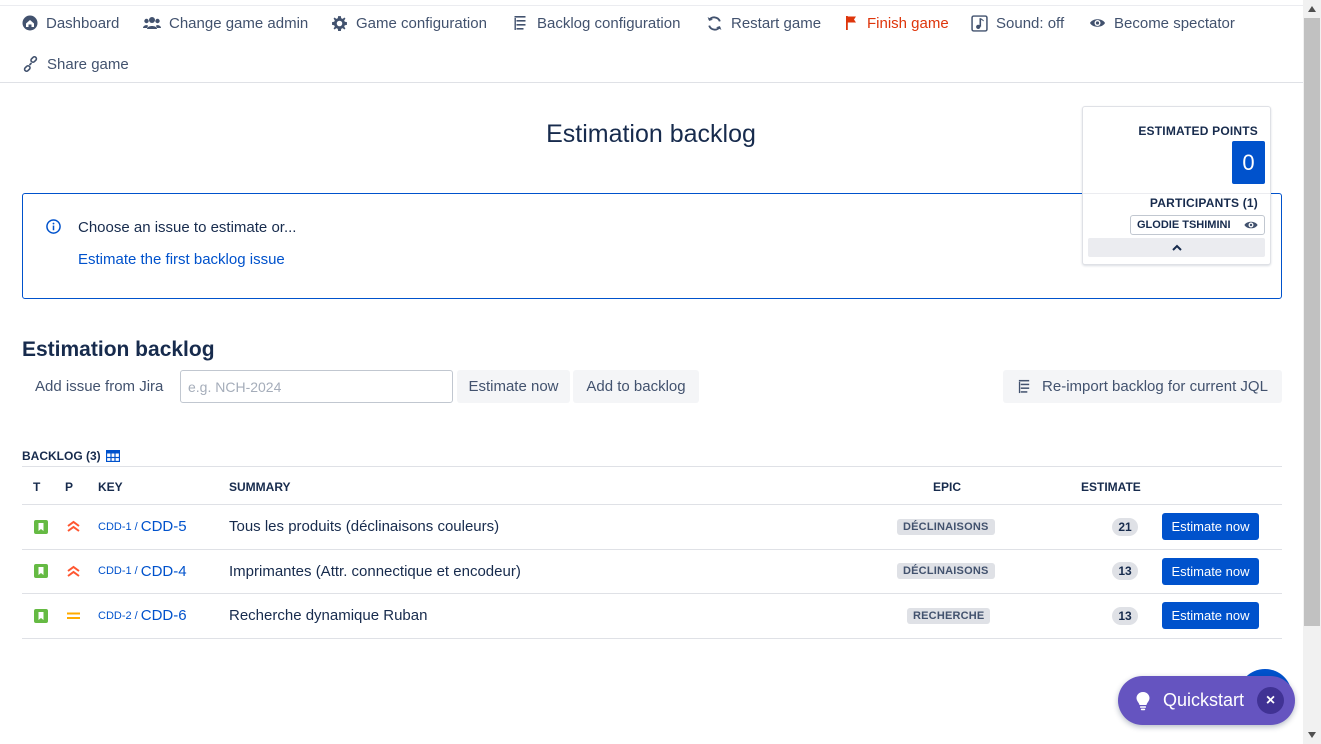 The height and width of the screenshot is (744, 1321). I want to click on participant-chip: GLODIE TSHIMINI, so click(1197, 225).